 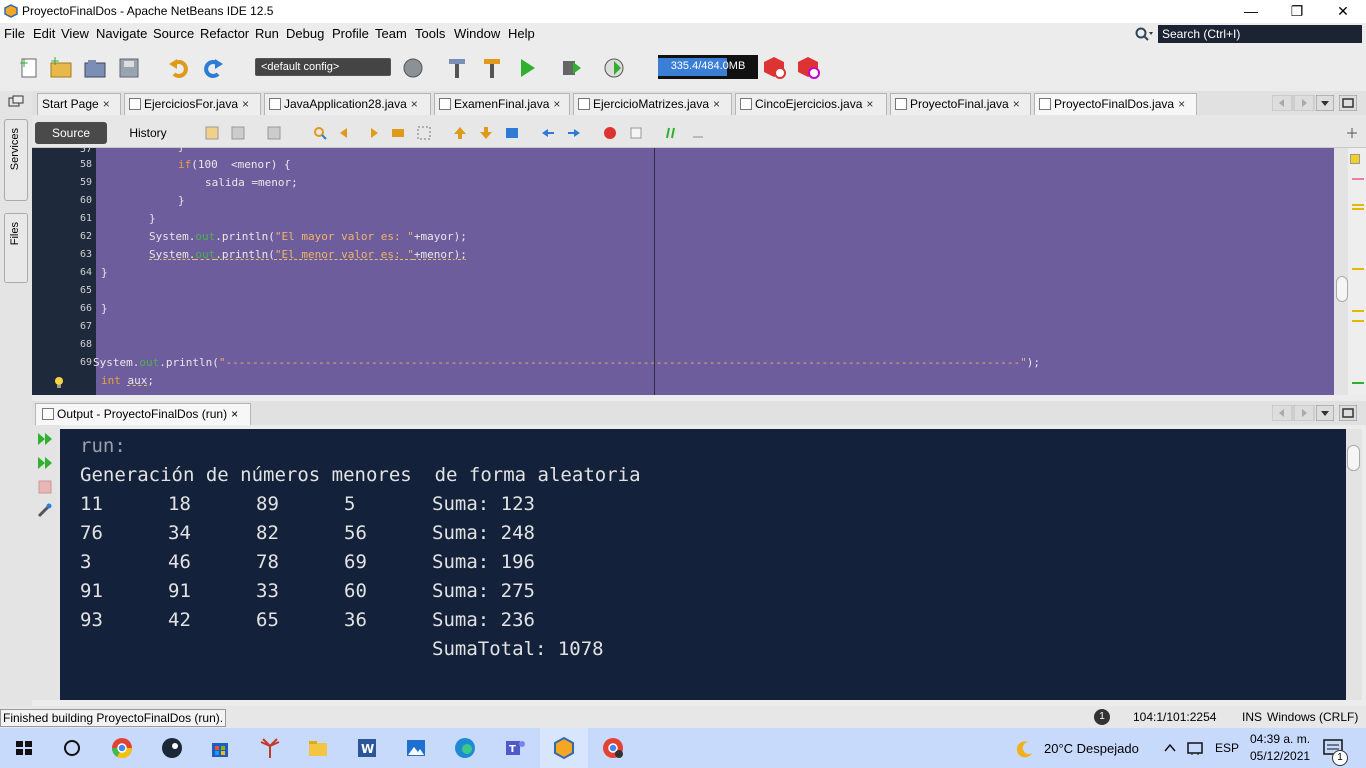 What do you see at coordinates (527, 68) in the screenshot?
I see `run-icon` at bounding box center [527, 68].